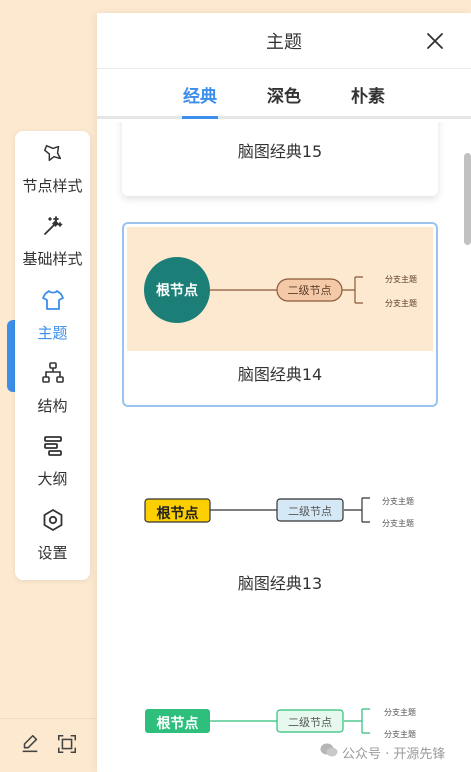 Image resolution: width=471 pixels, height=772 pixels. I want to click on tab-dark: 深色, so click(284, 92).